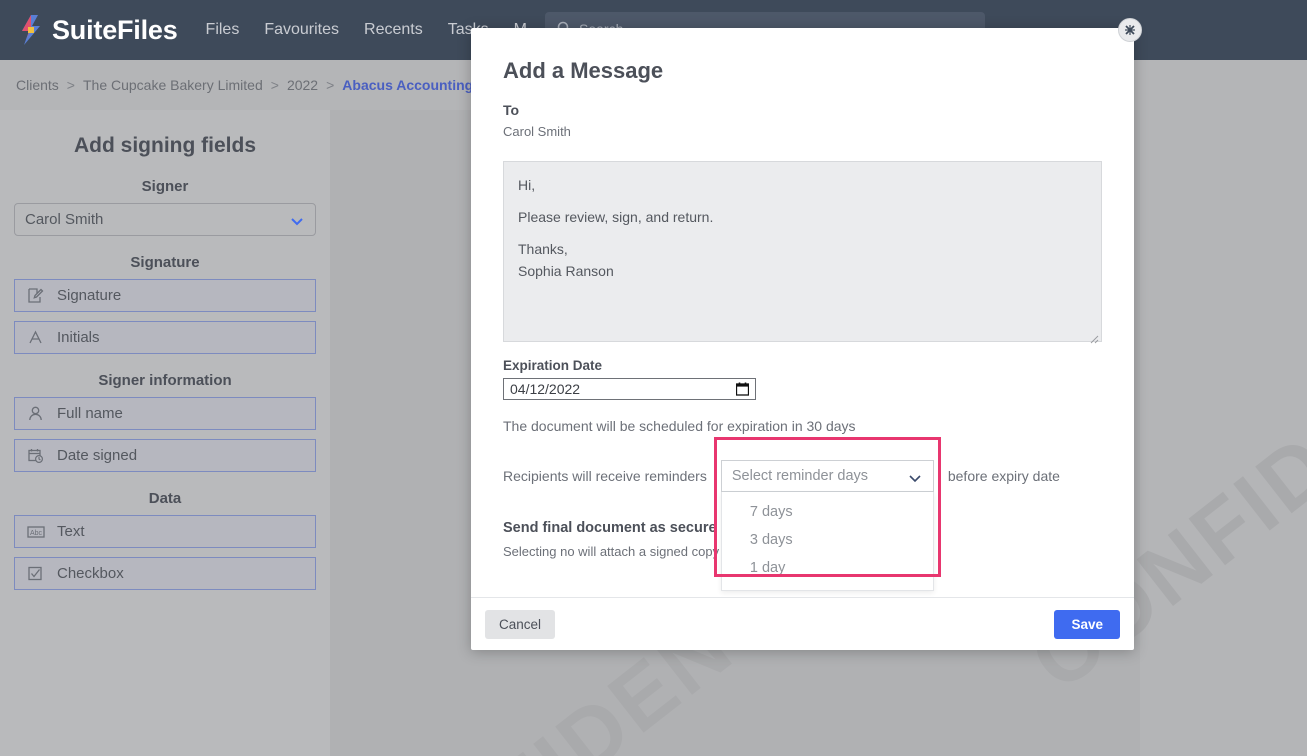 The width and height of the screenshot is (1307, 756). What do you see at coordinates (527, 185) in the screenshot?
I see `message-line-1: Hi,` at bounding box center [527, 185].